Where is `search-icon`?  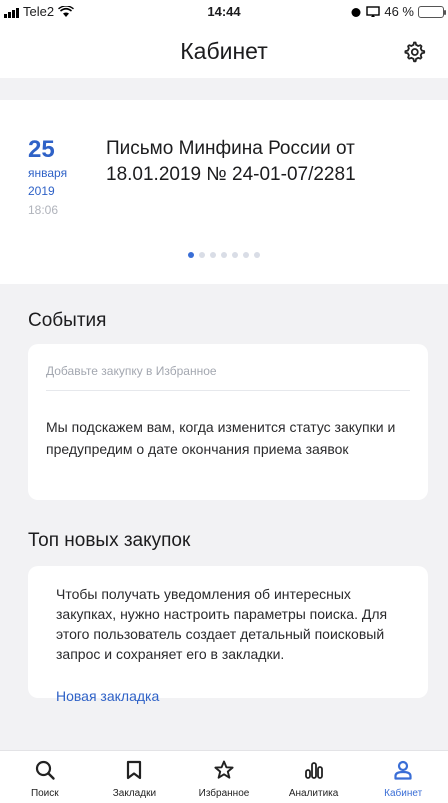
search-icon is located at coordinates (45, 770).